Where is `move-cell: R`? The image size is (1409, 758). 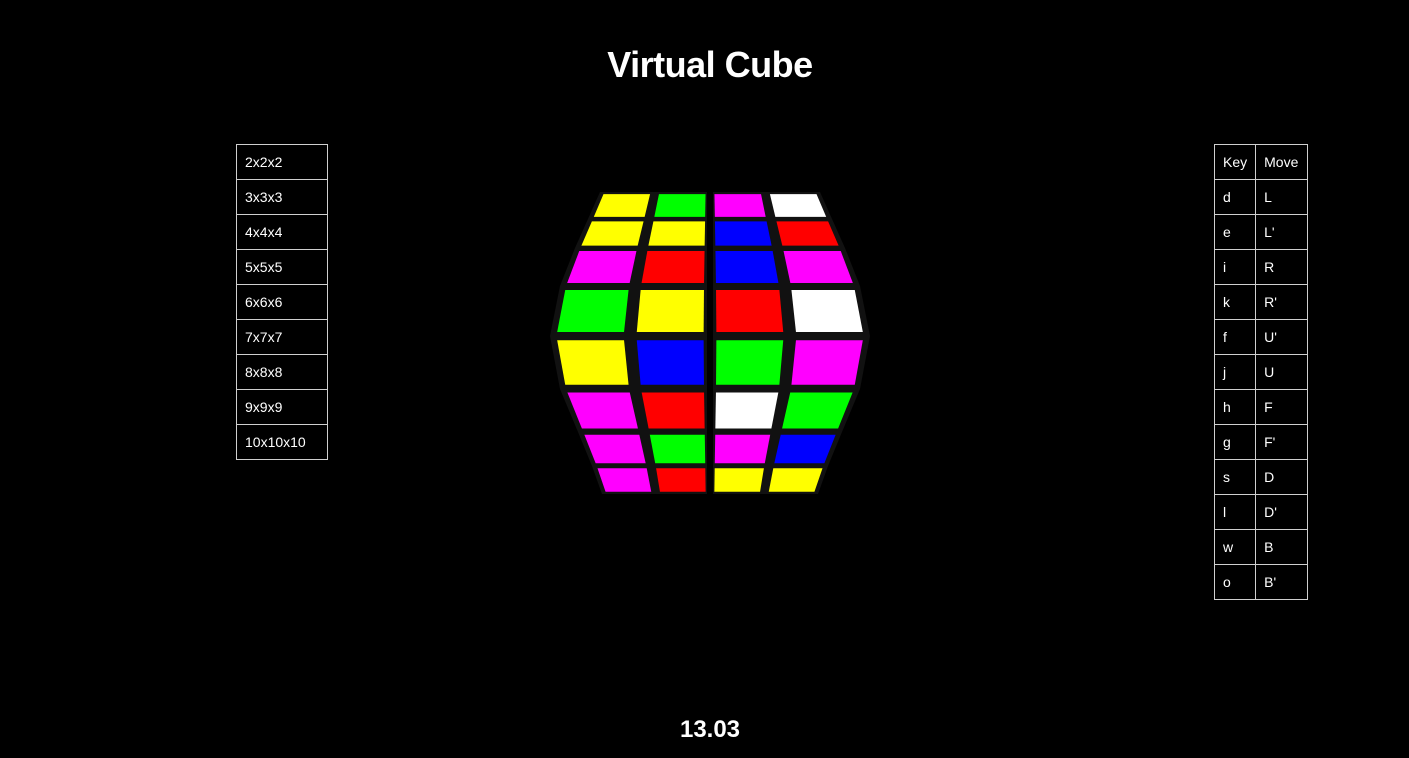
move-cell: R is located at coordinates (1282, 267).